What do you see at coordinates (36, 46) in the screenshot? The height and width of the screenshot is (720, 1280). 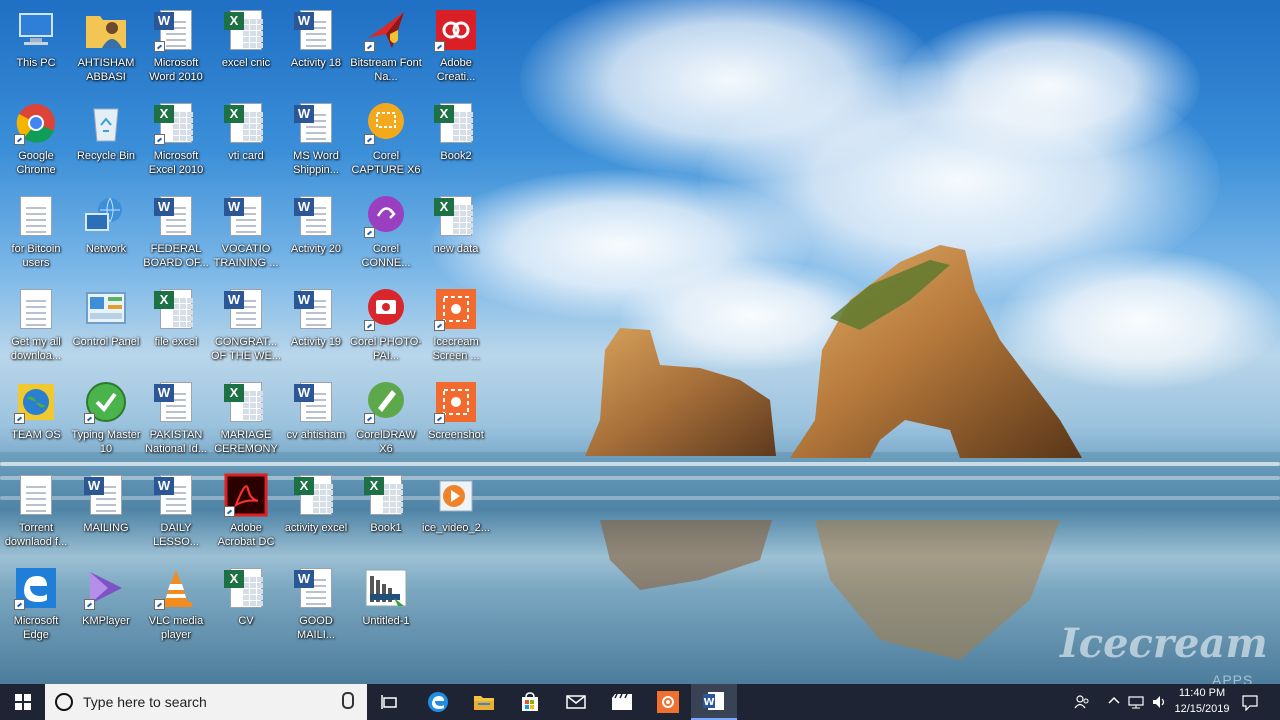 I see `desktop-icon-this-pc: This PC` at bounding box center [36, 46].